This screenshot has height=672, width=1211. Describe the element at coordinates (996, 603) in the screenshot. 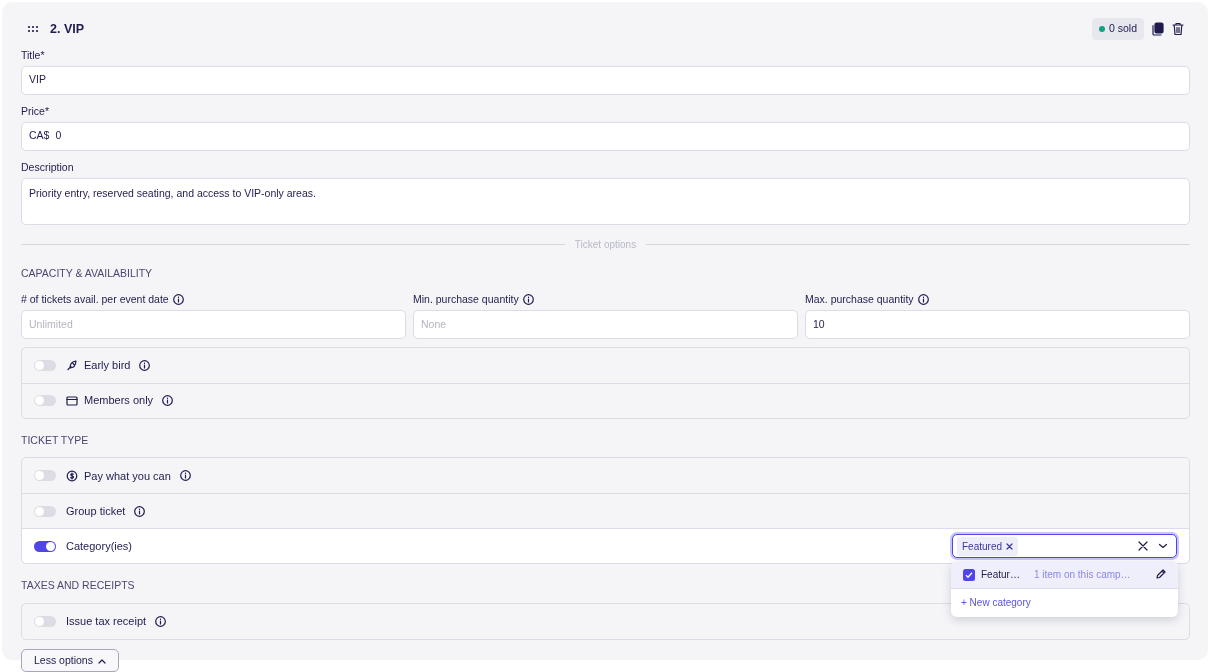

I see `new-category-link: + New category` at that location.